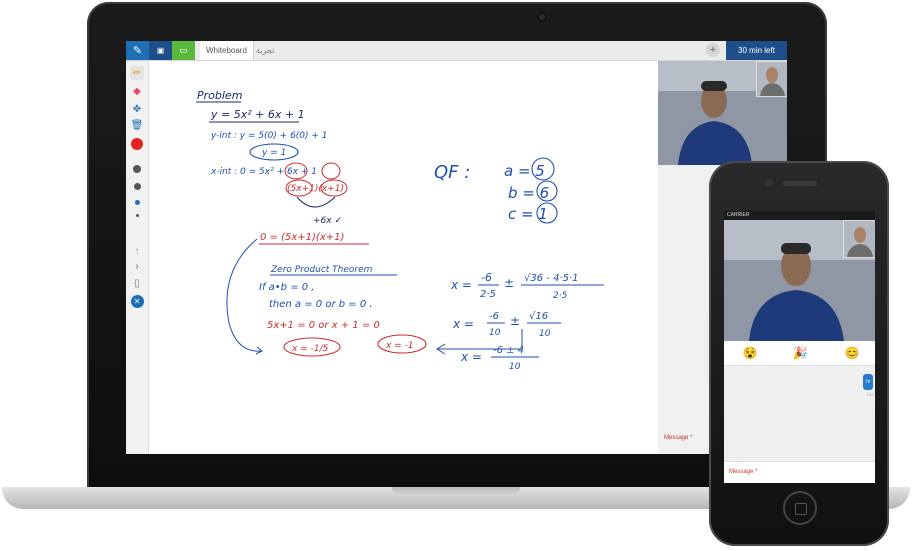  Describe the element at coordinates (399, 346) in the screenshot. I see `solution-2: x = -1` at that location.